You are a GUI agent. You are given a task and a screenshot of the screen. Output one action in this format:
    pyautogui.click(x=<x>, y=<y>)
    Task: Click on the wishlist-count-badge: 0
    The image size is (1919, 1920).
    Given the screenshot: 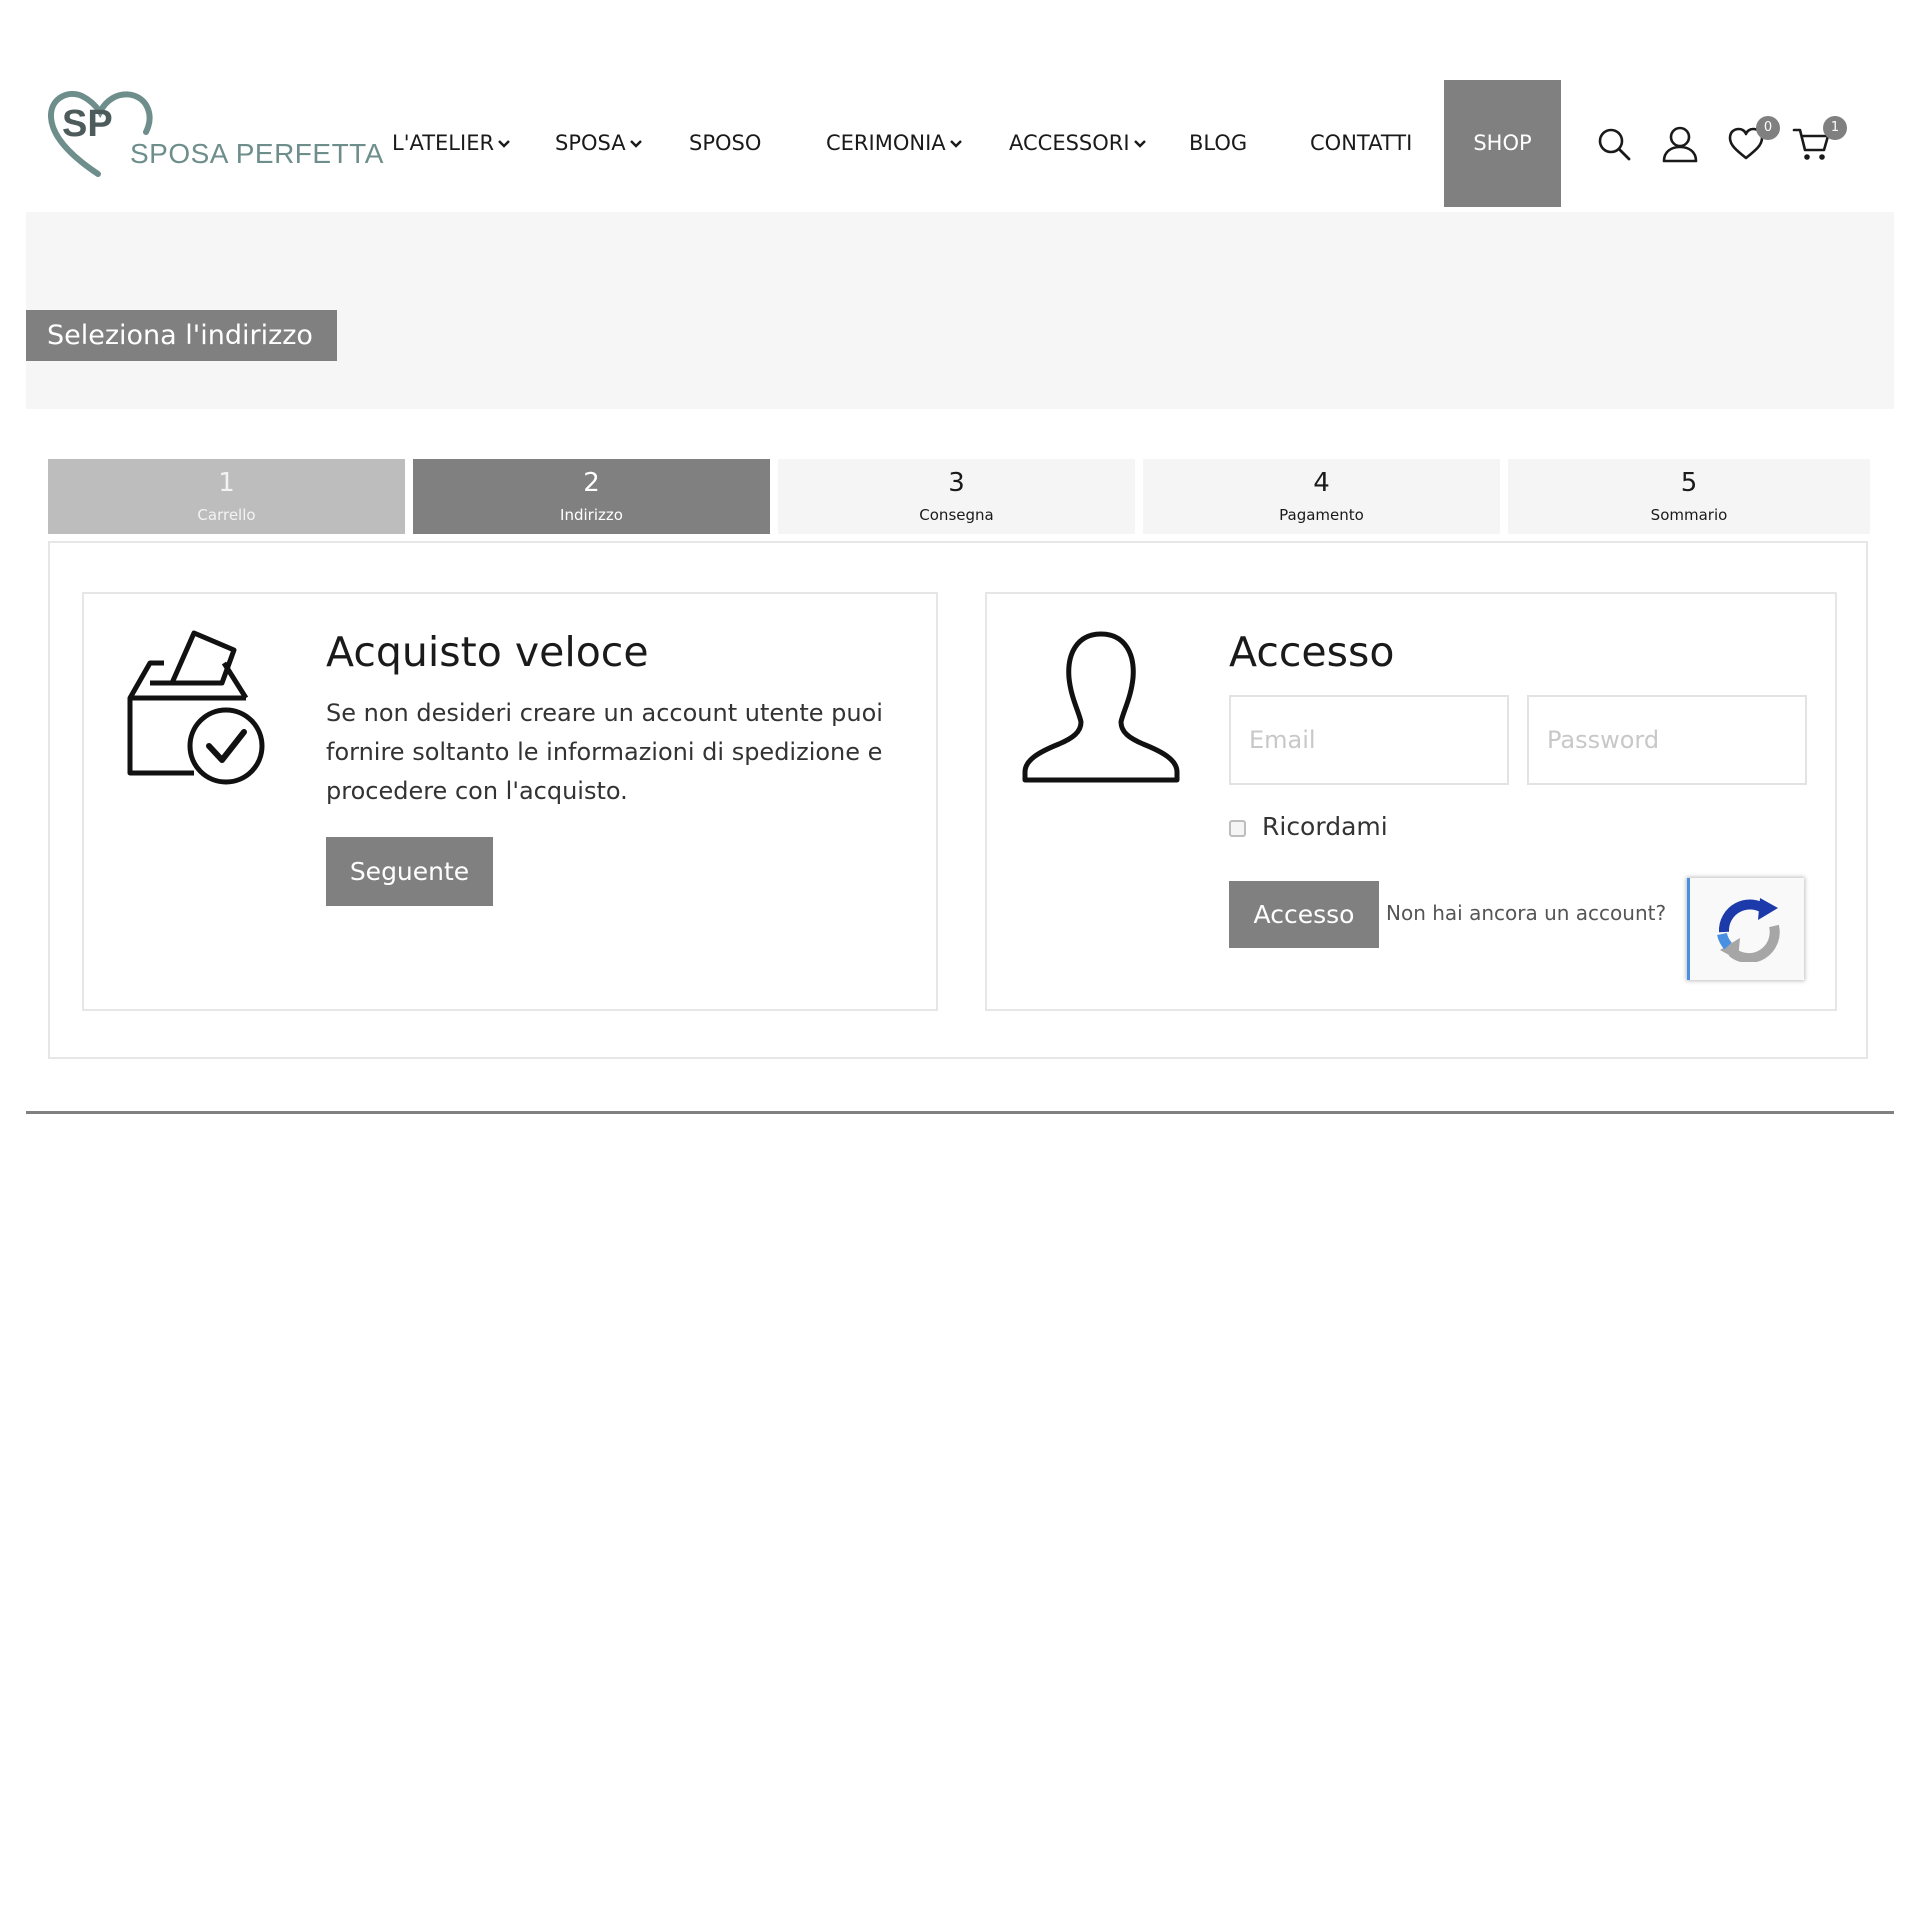 What is the action you would take?
    pyautogui.click(x=1768, y=128)
    